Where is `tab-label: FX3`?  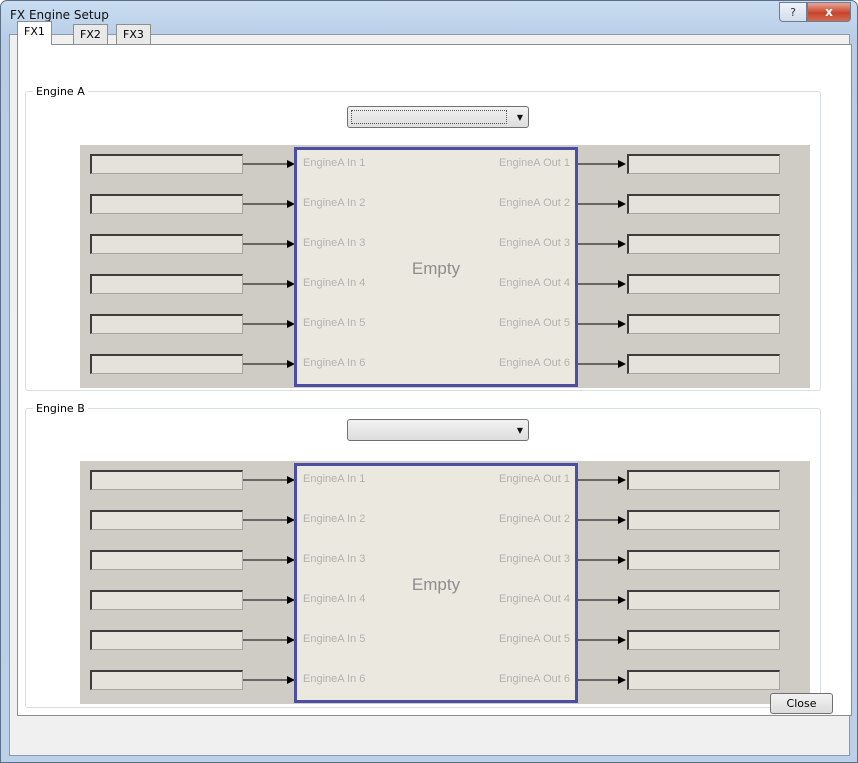
tab-label: FX3 is located at coordinates (133, 34).